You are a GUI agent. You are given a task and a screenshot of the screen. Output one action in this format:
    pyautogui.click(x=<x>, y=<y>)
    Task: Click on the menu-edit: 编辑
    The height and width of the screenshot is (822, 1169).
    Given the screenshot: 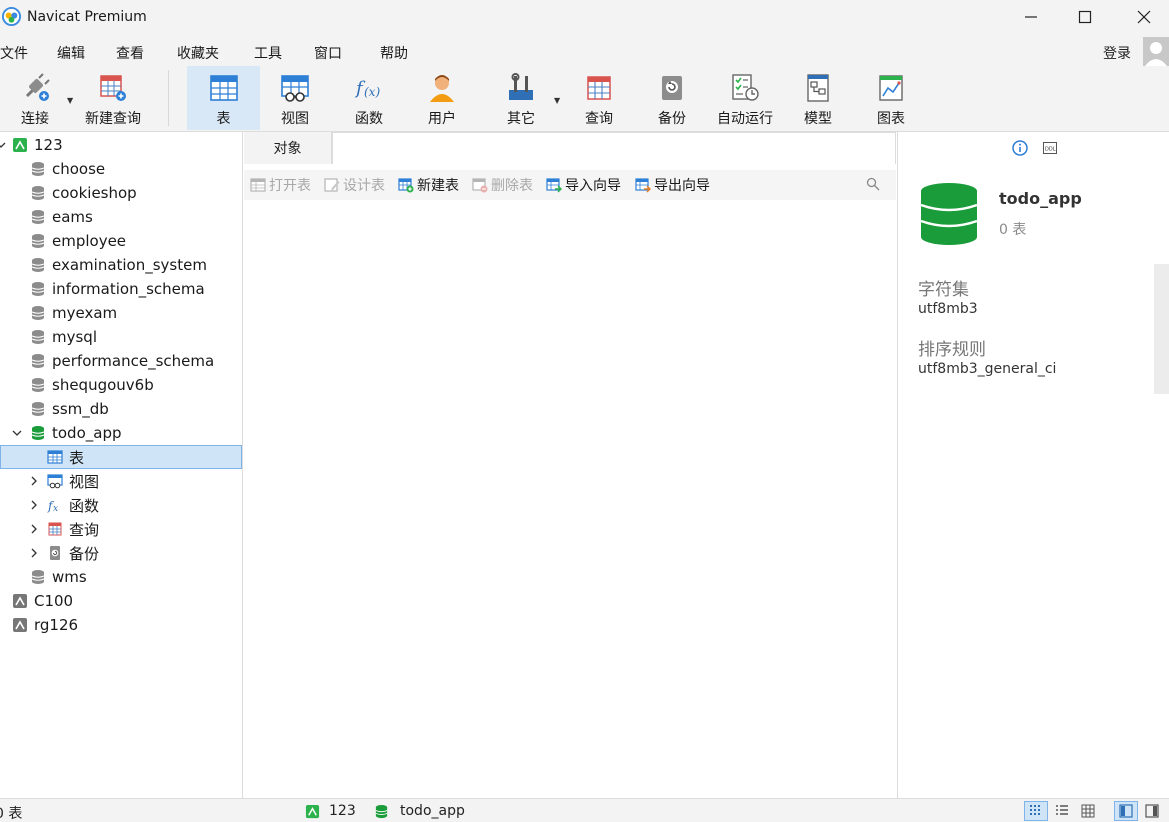 What is the action you would take?
    pyautogui.click(x=71, y=53)
    